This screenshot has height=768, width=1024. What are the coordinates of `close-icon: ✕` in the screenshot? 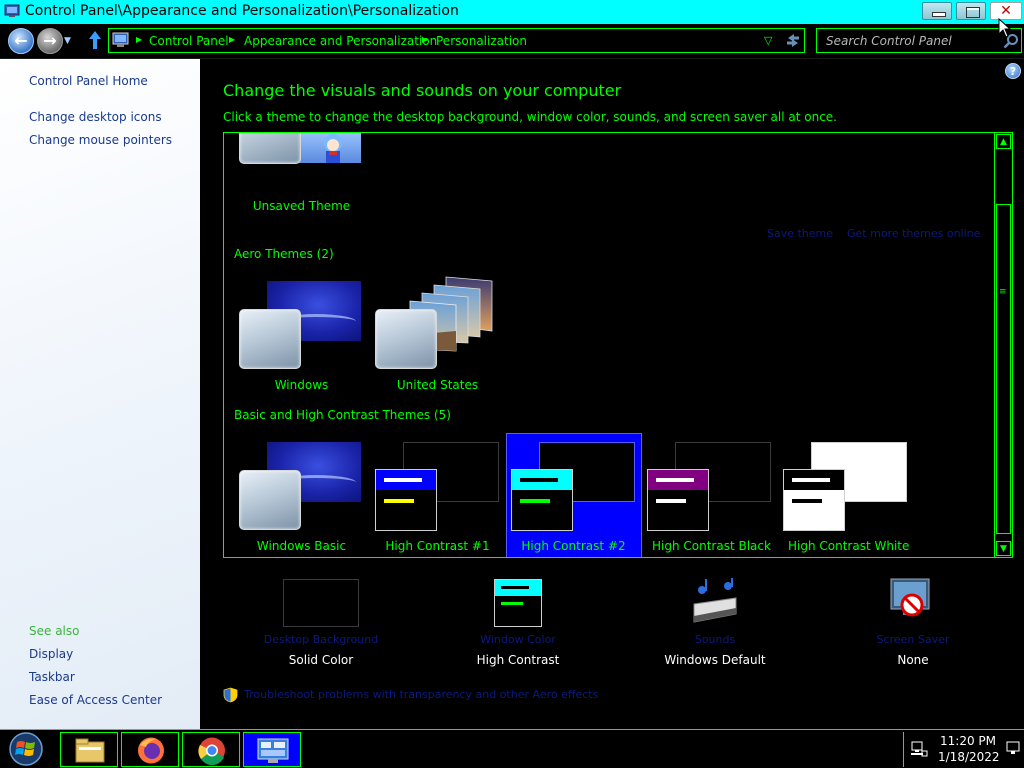 It's located at (1006, 11).